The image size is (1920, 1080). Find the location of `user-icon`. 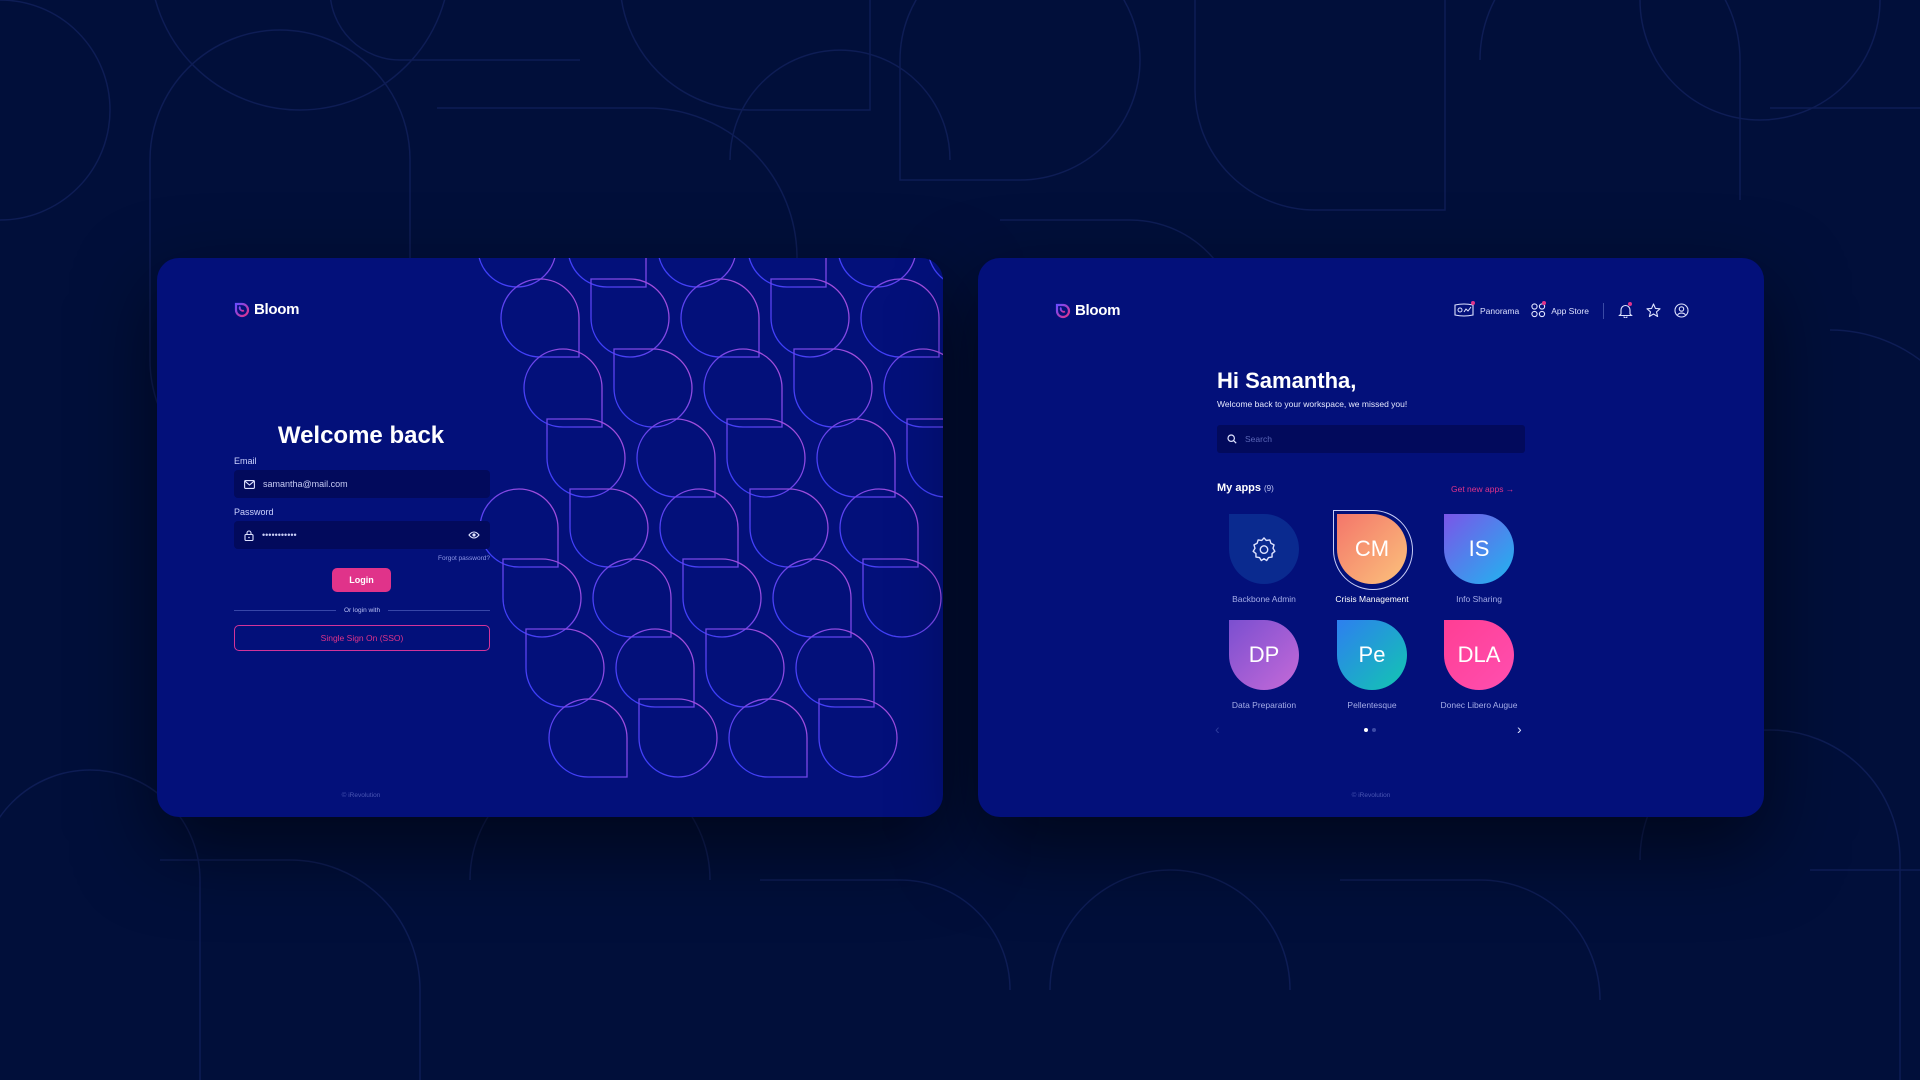

user-icon is located at coordinates (1682, 311).